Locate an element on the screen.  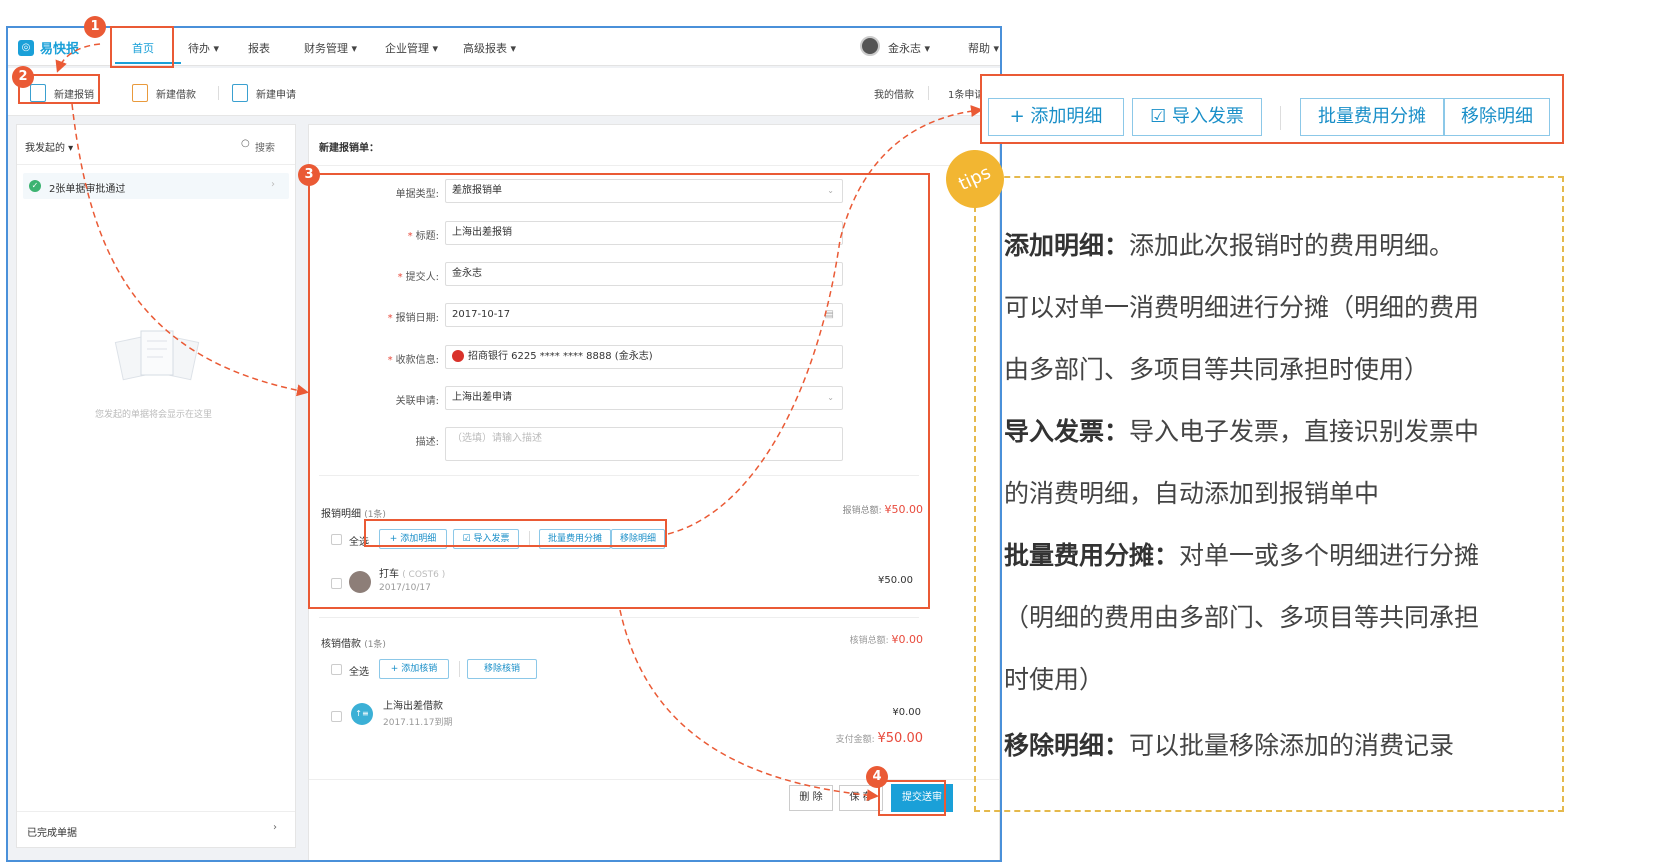
tip-add-line3: 由多部门、多项目等共同承担时使用） is located at coordinates (1217, 369).